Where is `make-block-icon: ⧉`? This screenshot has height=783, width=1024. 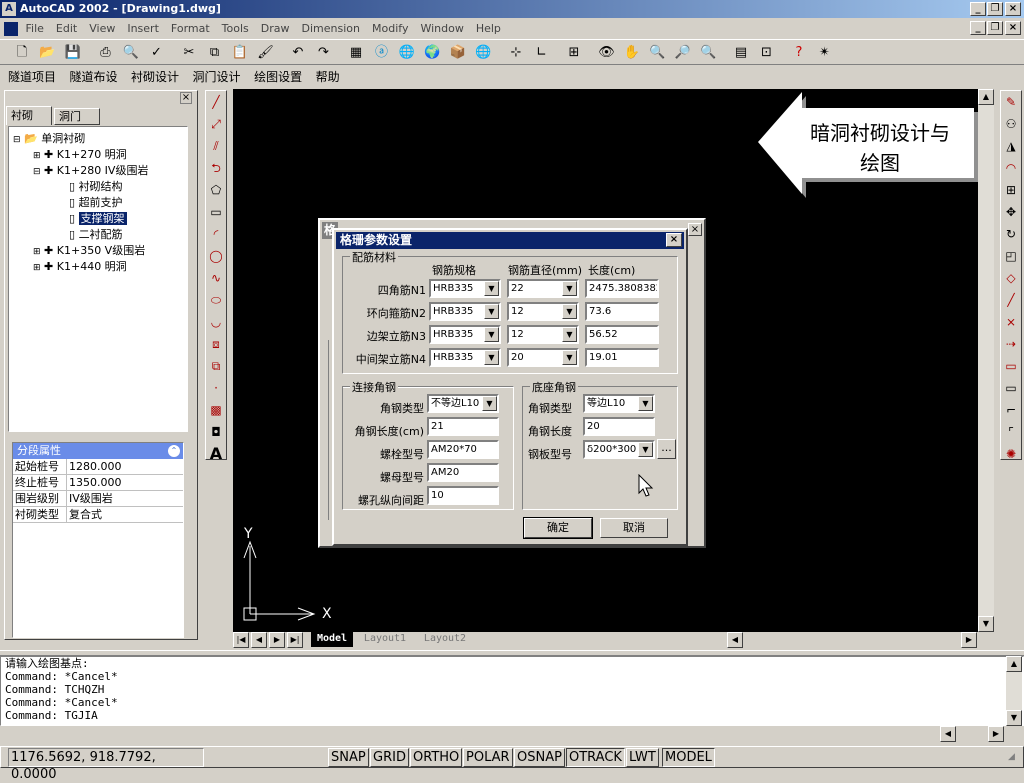 make-block-icon: ⧉ is located at coordinates (216, 366).